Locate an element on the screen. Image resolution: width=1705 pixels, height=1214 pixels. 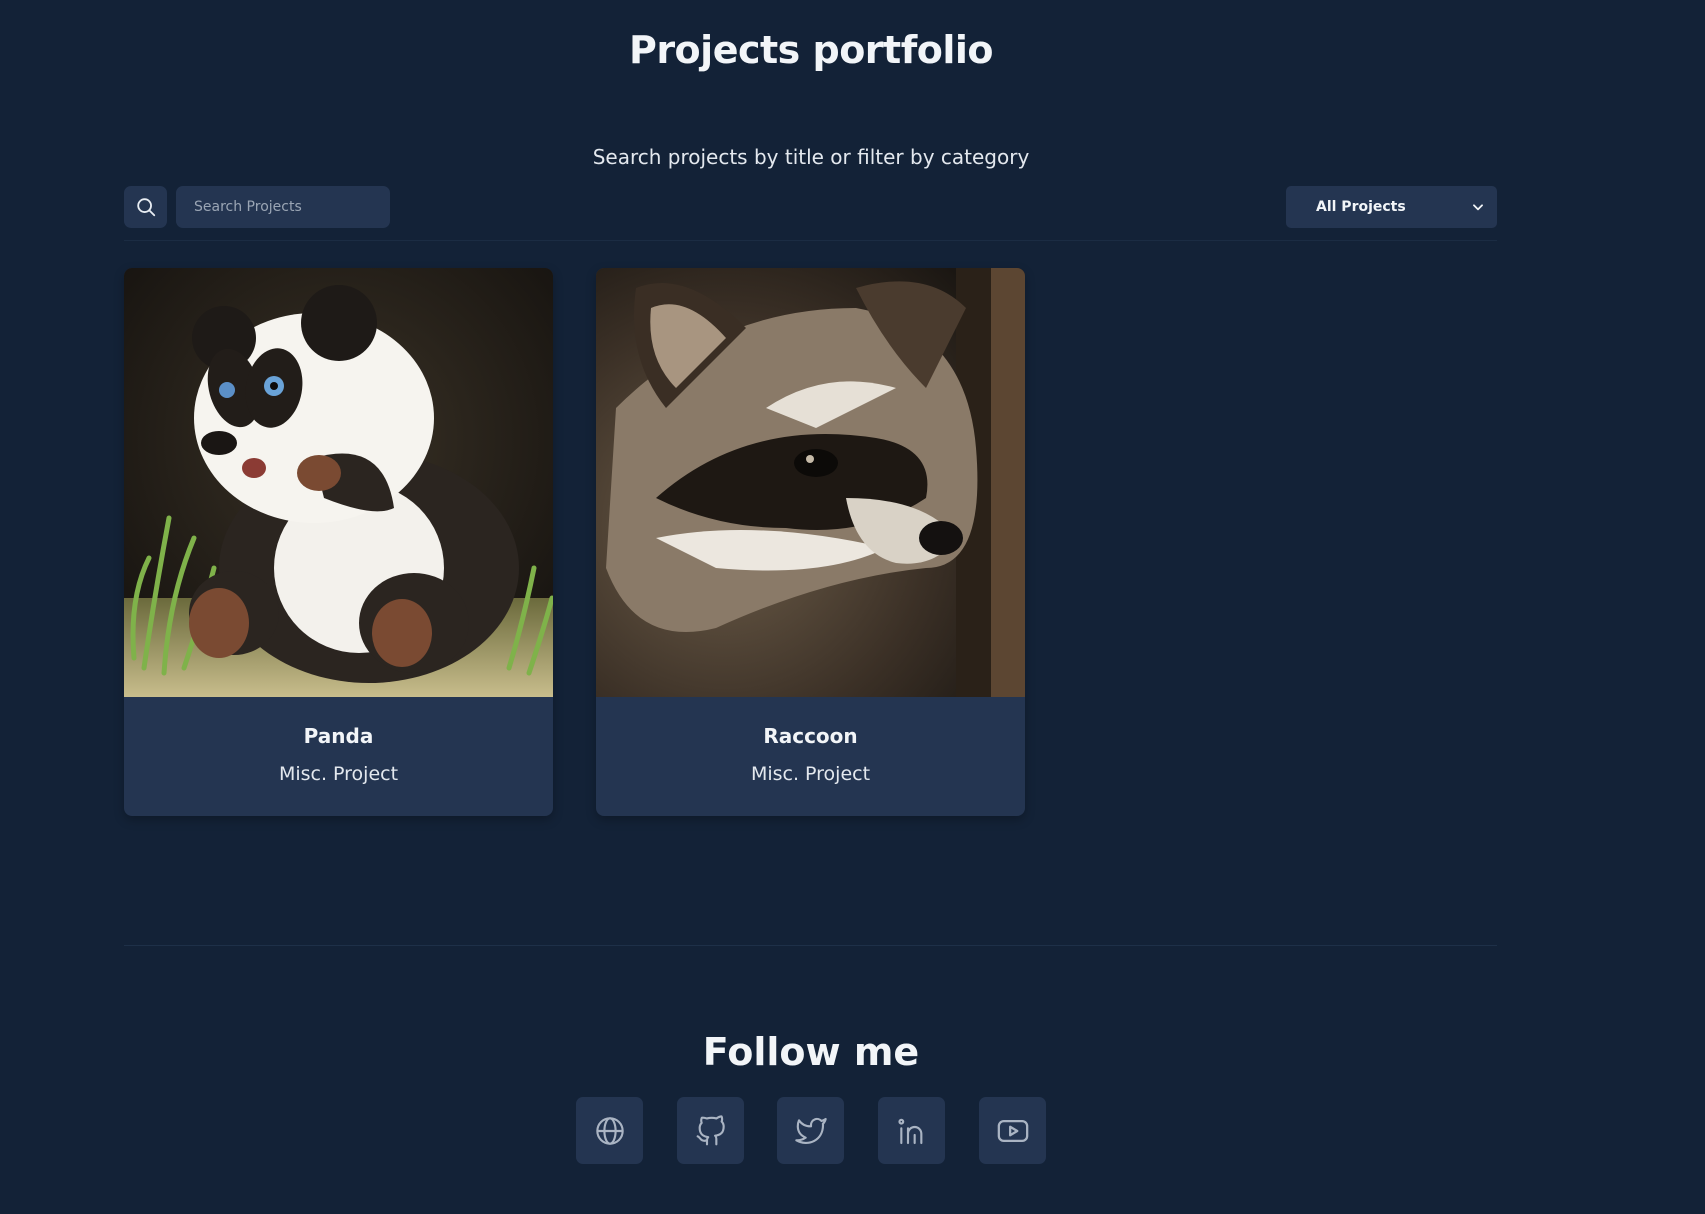
globe-icon is located at coordinates (609, 1130).